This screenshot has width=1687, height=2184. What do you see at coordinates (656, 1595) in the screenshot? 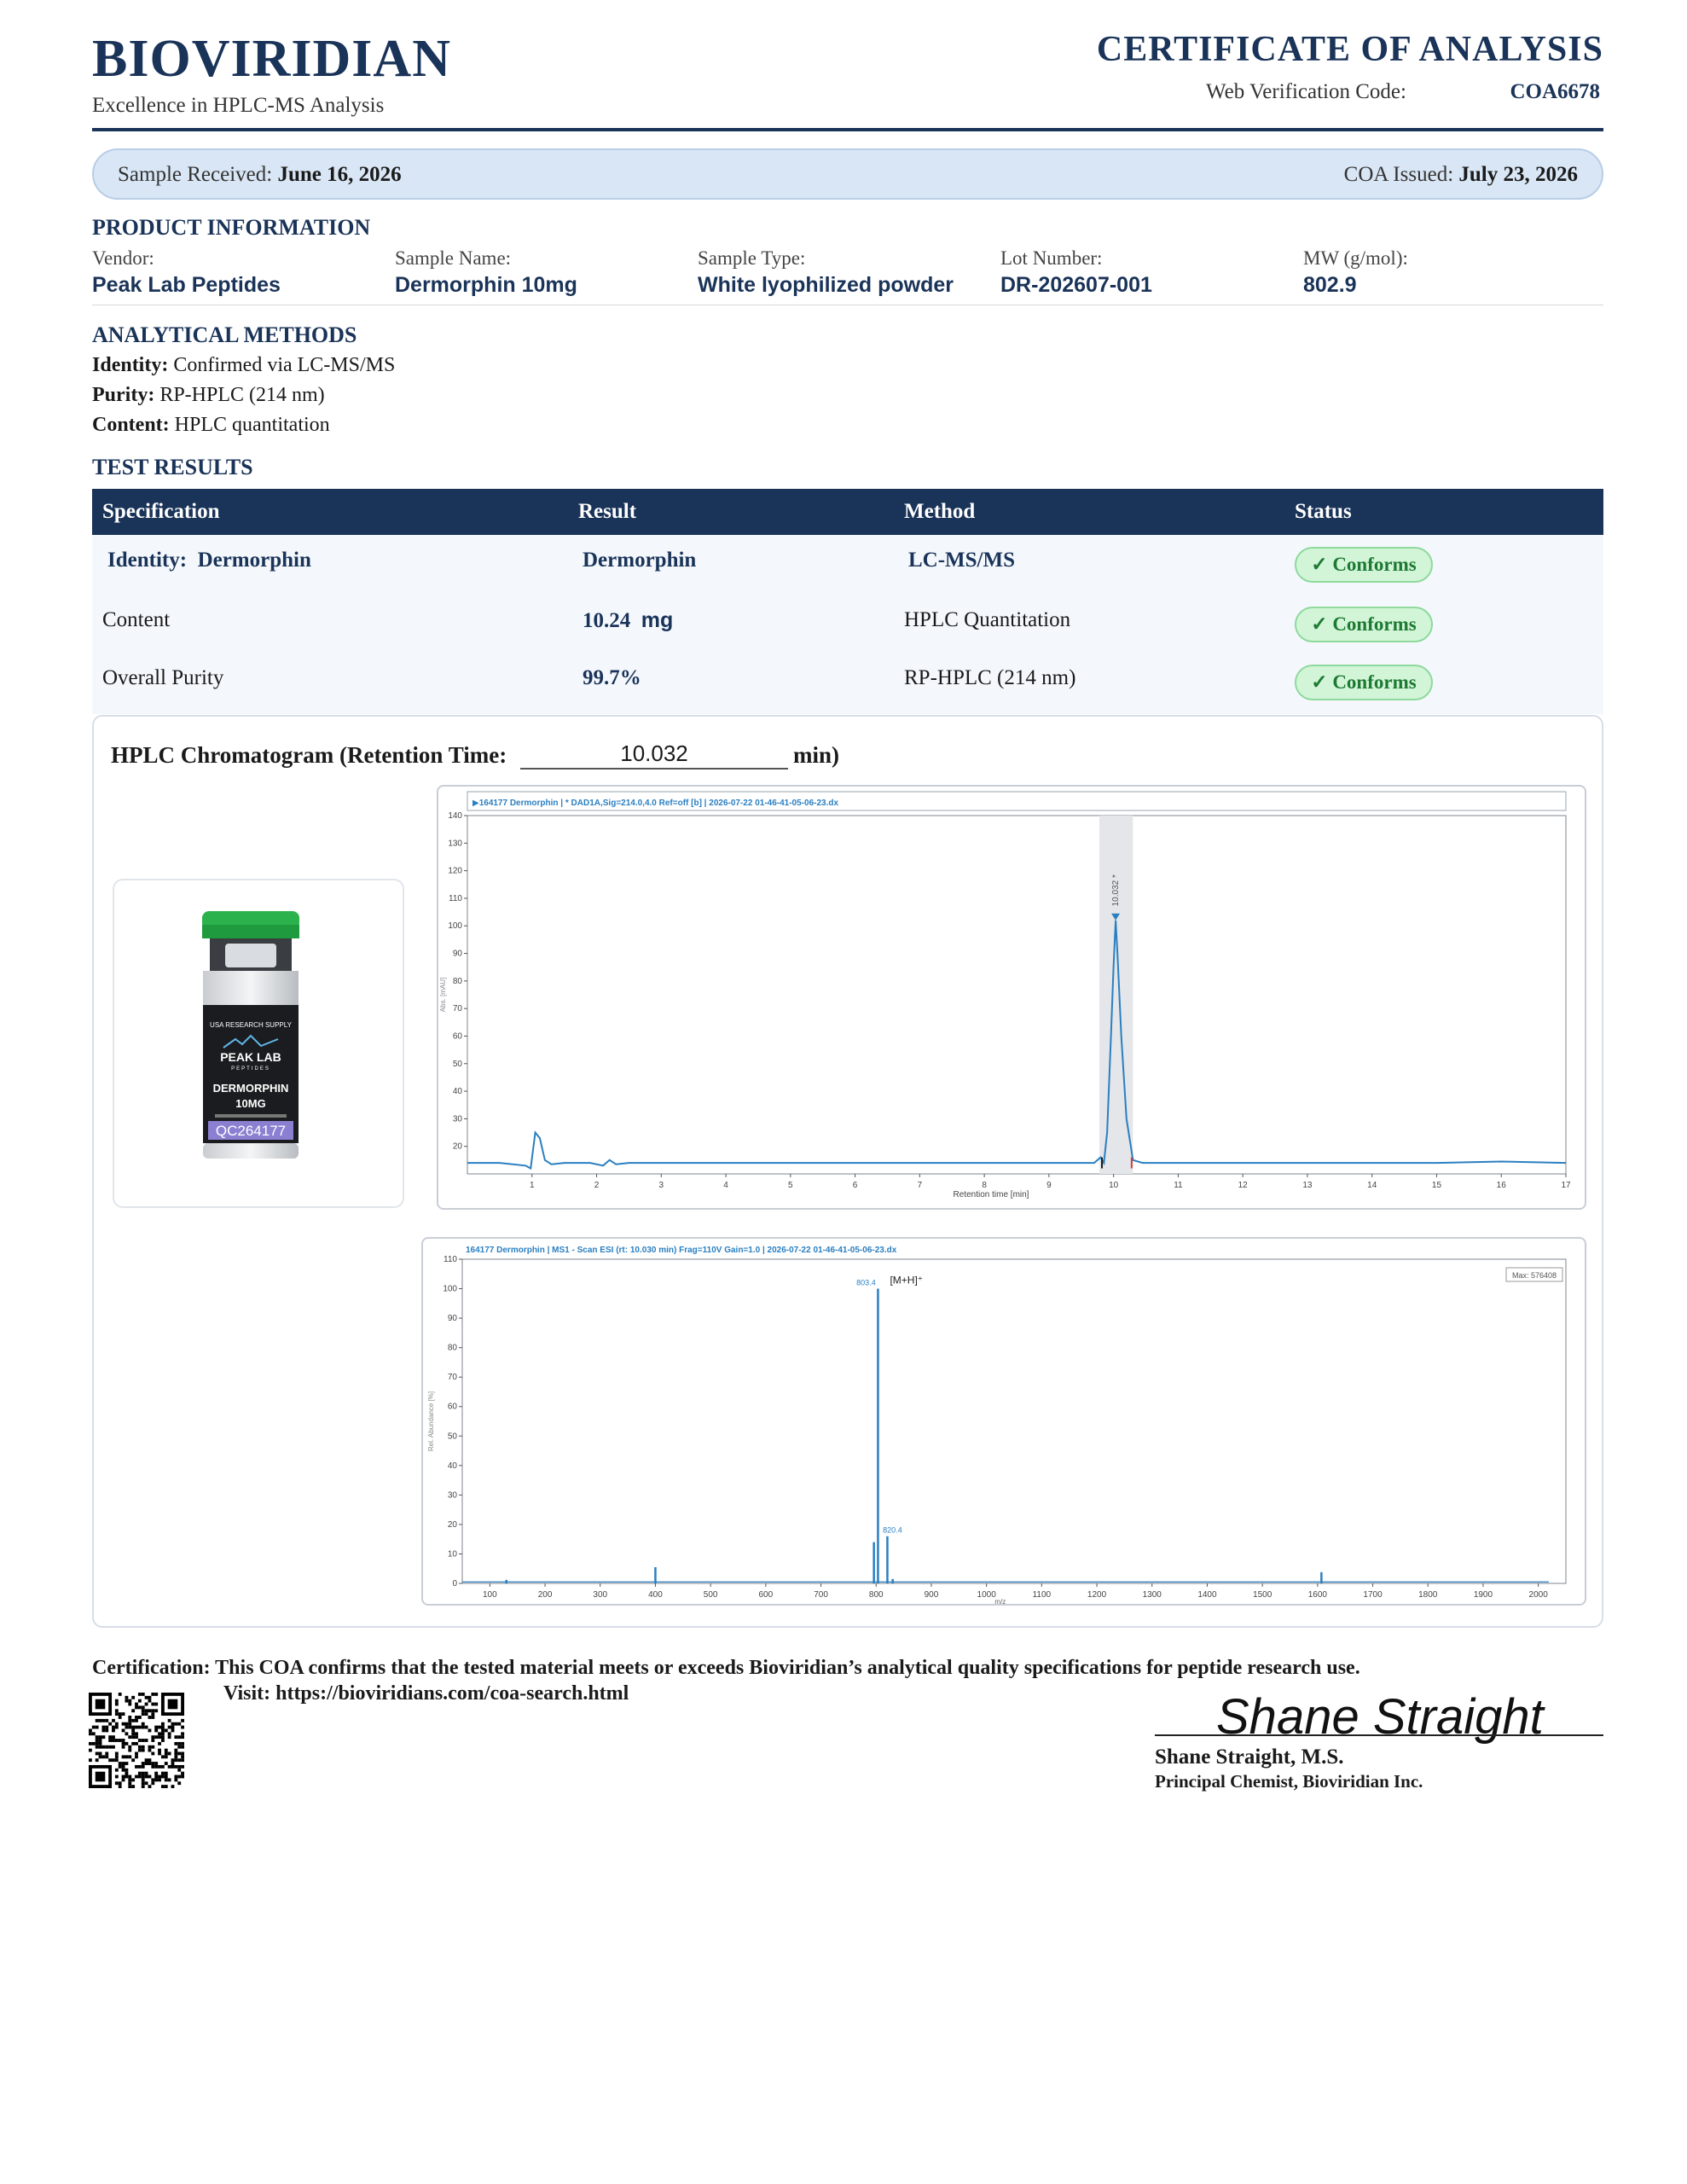
I see `x-tick-label: 400` at bounding box center [656, 1595].